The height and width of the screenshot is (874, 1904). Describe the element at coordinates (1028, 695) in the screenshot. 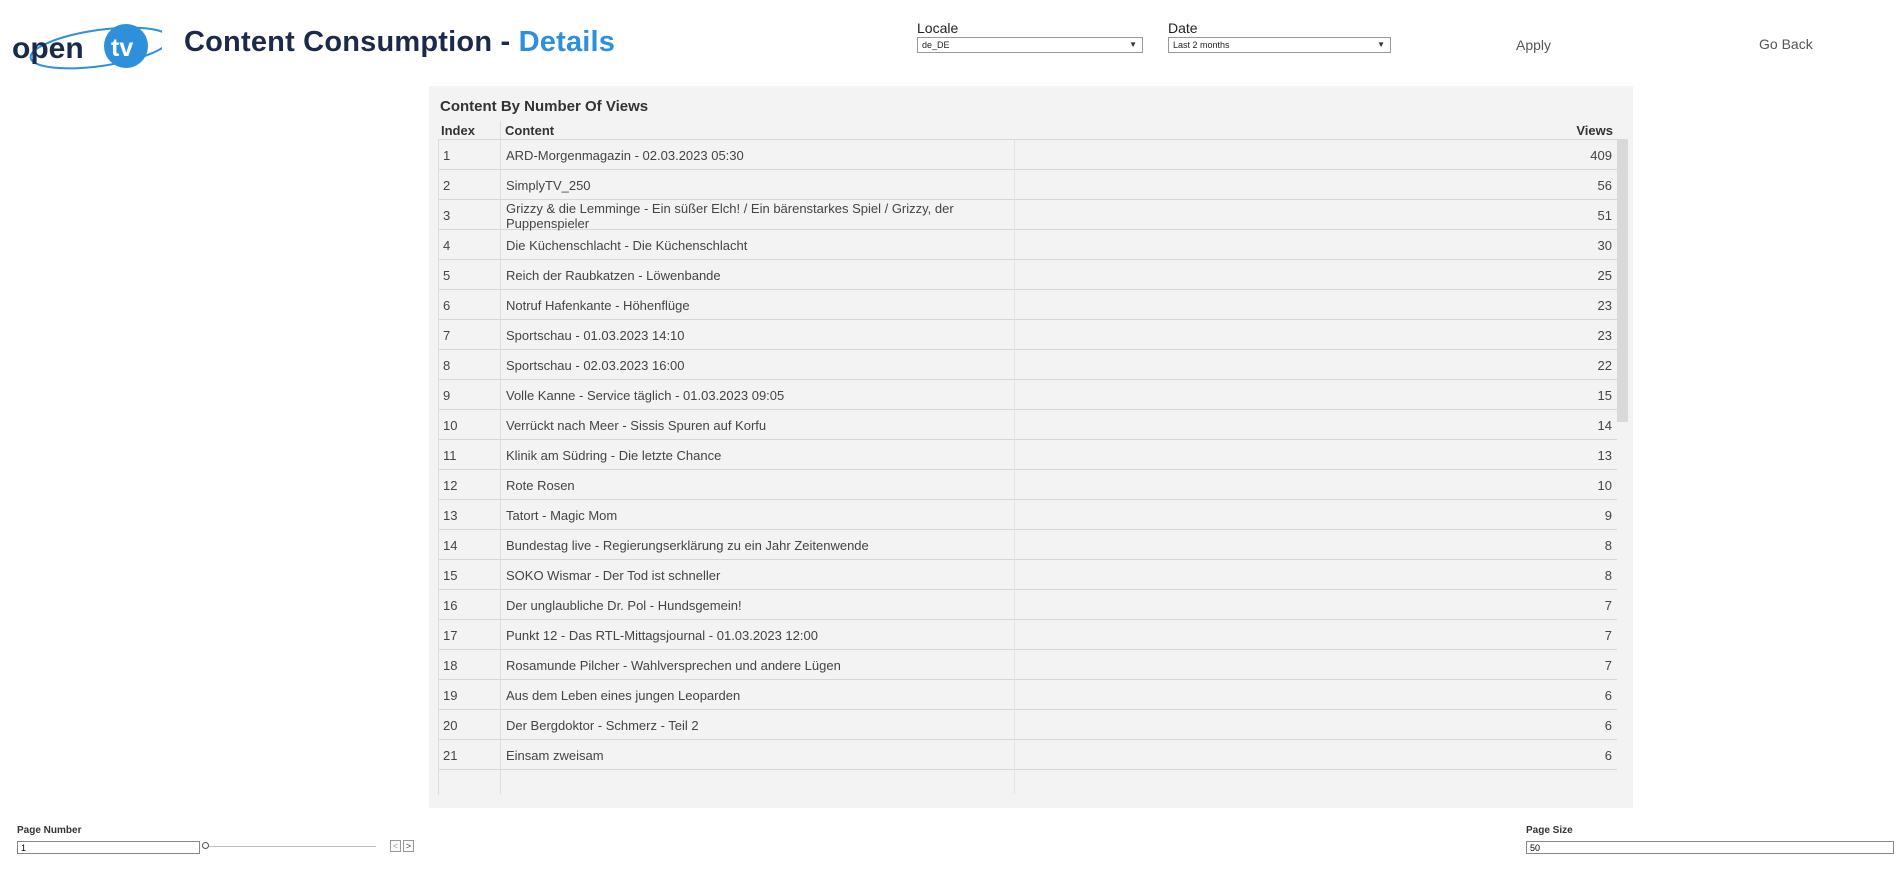

I see `table-row: 19 Aus dem Leben eines jungen Leoparden 6` at that location.